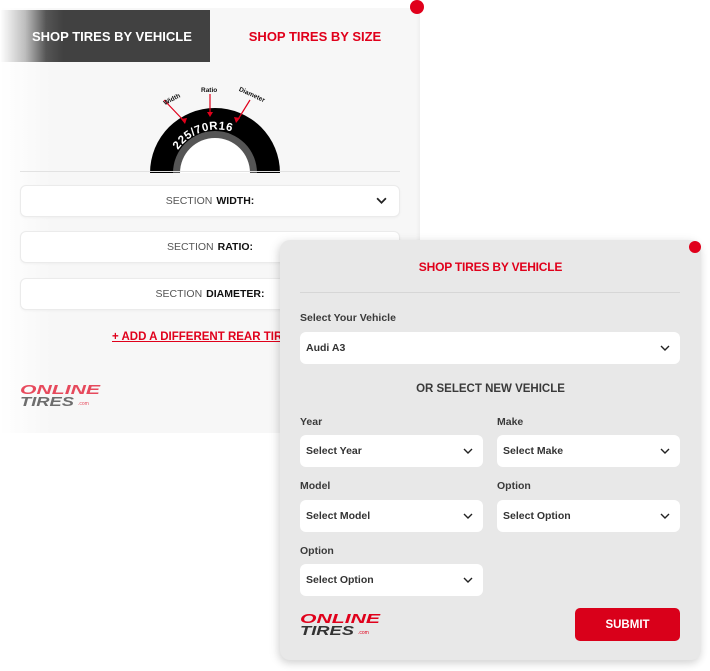  Describe the element at coordinates (588, 516) in the screenshot. I see `option-select: Select Option` at that location.